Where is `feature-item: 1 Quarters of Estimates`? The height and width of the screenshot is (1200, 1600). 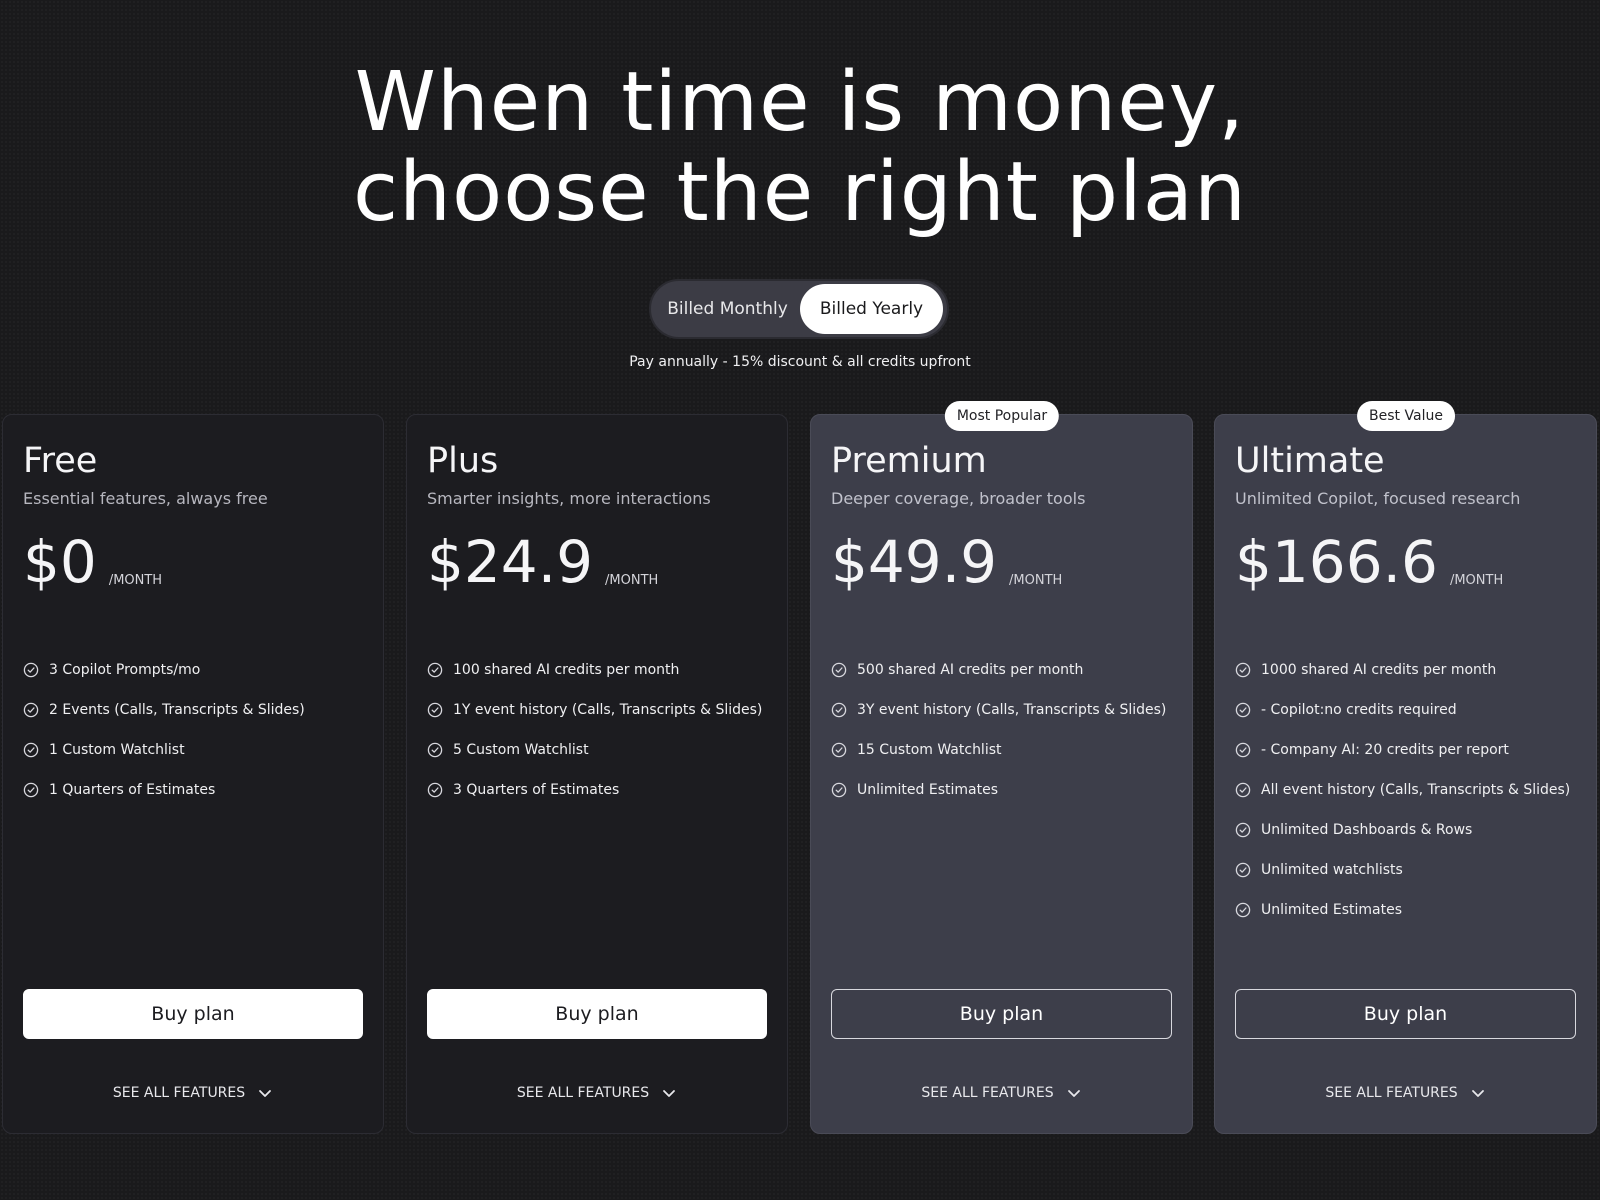 feature-item: 1 Quarters of Estimates is located at coordinates (193, 790).